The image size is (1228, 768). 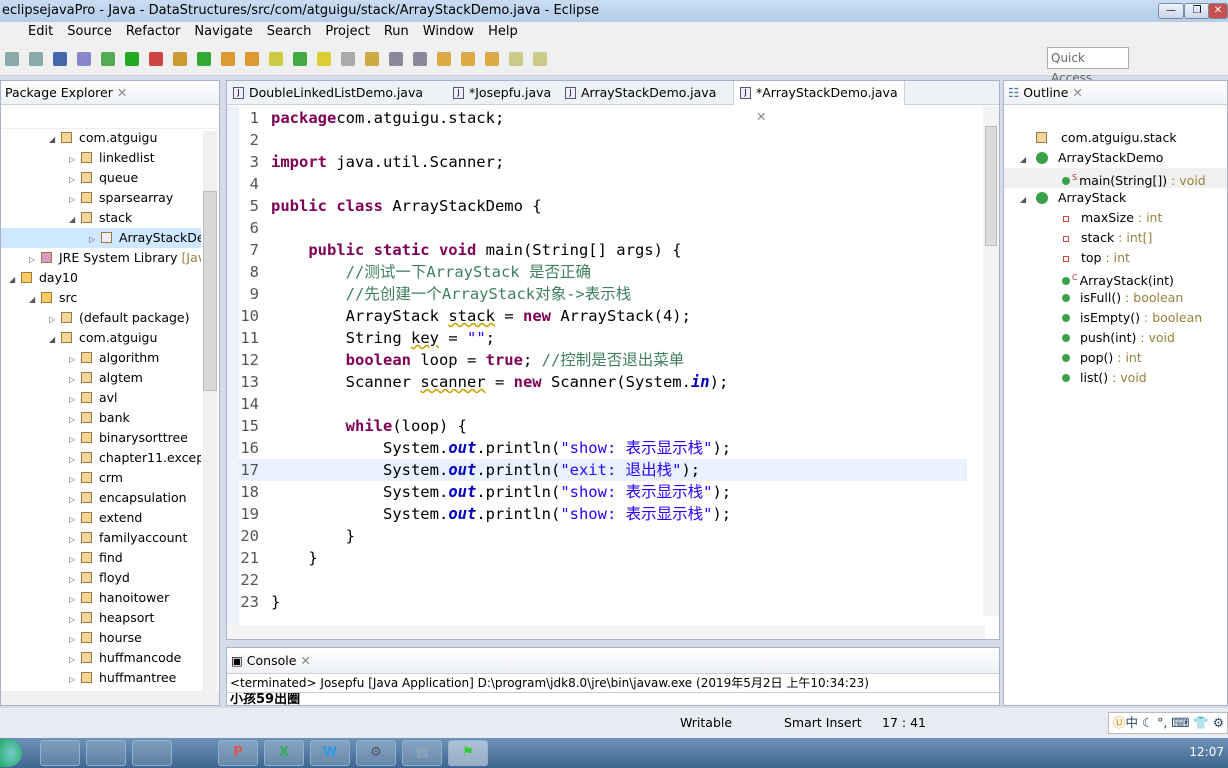 What do you see at coordinates (1218, 11) in the screenshot?
I see `close-button: ✕` at bounding box center [1218, 11].